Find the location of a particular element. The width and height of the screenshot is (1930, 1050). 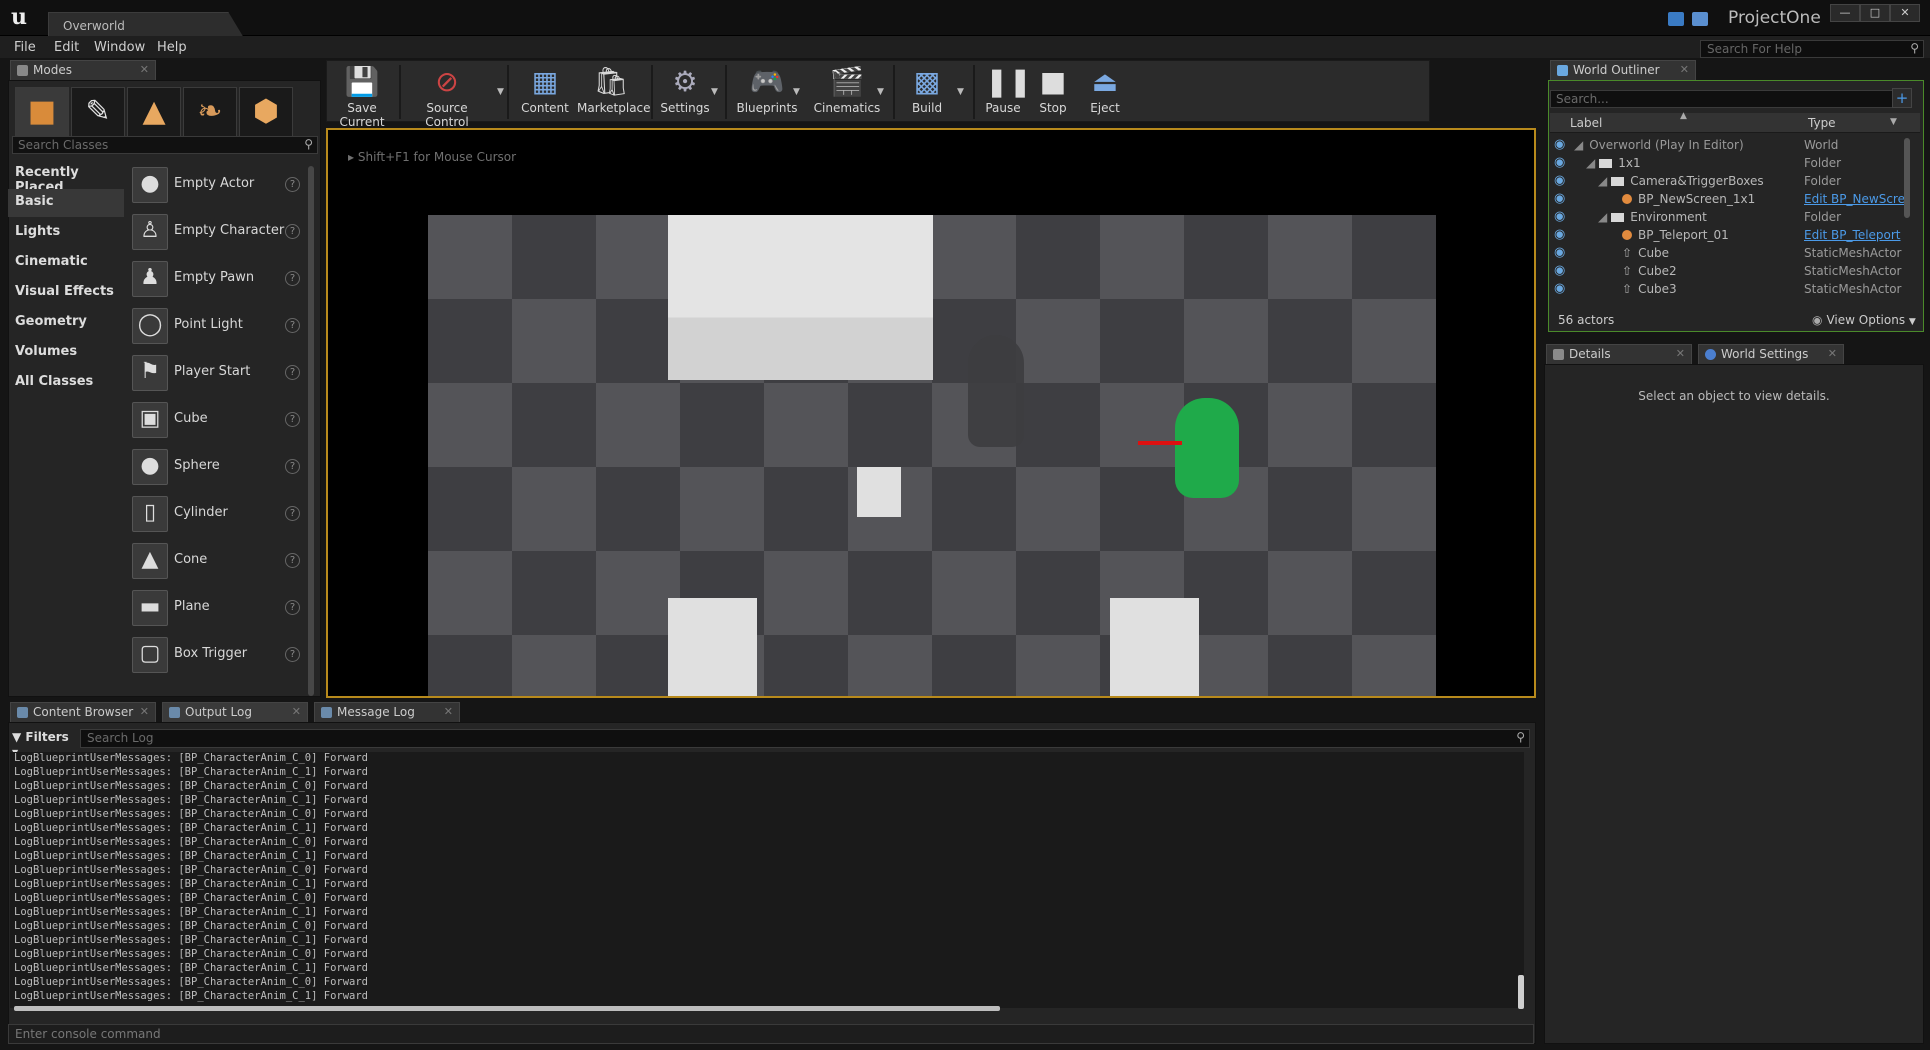

category-volumes: Volumes is located at coordinates (66, 353).